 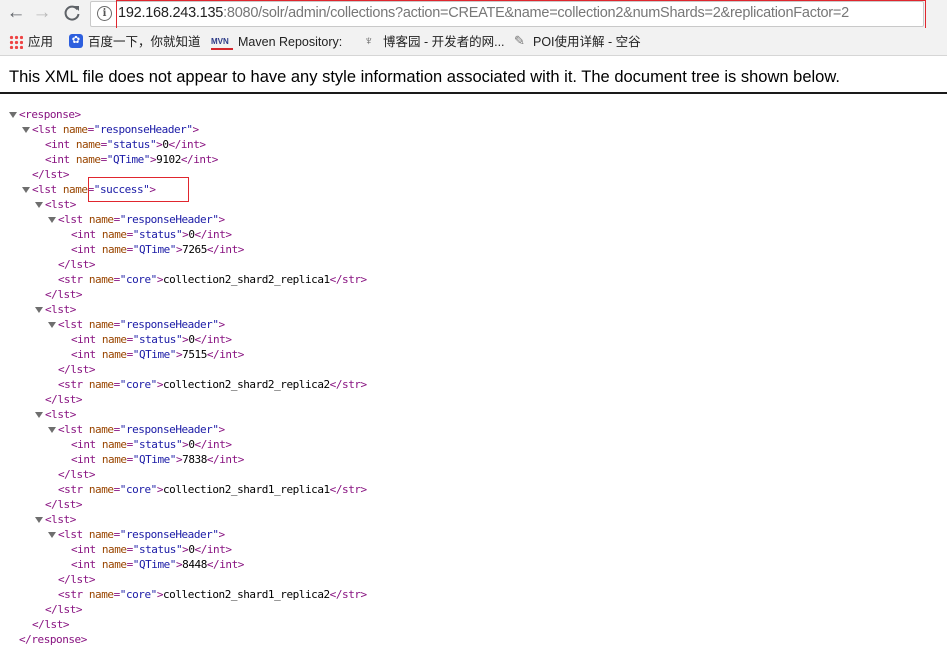 What do you see at coordinates (157, 564) in the screenshot?
I see `xml-int-line: <int name="QTime">8448</int>` at bounding box center [157, 564].